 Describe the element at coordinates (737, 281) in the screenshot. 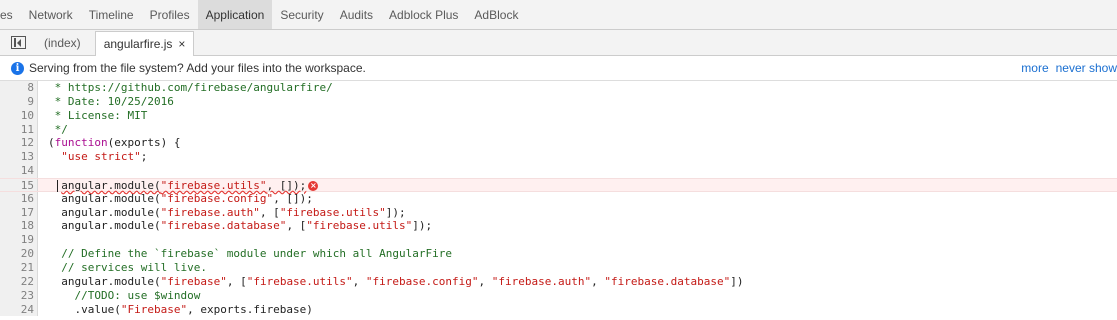

I see `code-token: ])` at that location.